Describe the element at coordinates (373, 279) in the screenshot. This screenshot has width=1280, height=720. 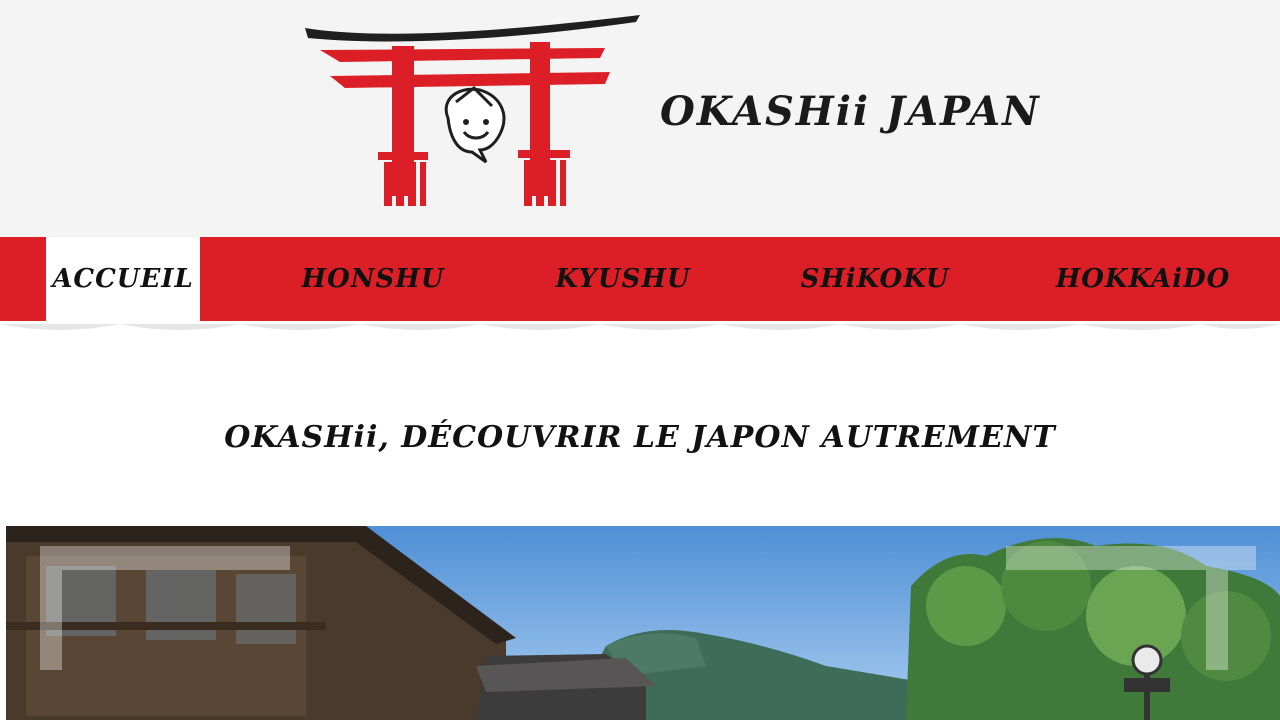
I see `nav-item-honshu: HONSHU` at that location.